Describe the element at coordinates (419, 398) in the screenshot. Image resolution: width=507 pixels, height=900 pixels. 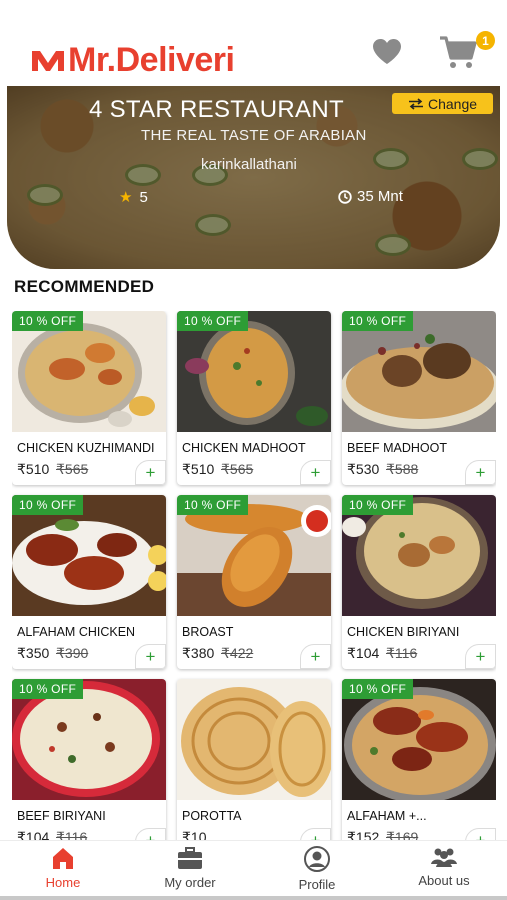
I see `product-card: 10 % OFF BEEF MADHOOT ₹530 ₹588 +` at that location.